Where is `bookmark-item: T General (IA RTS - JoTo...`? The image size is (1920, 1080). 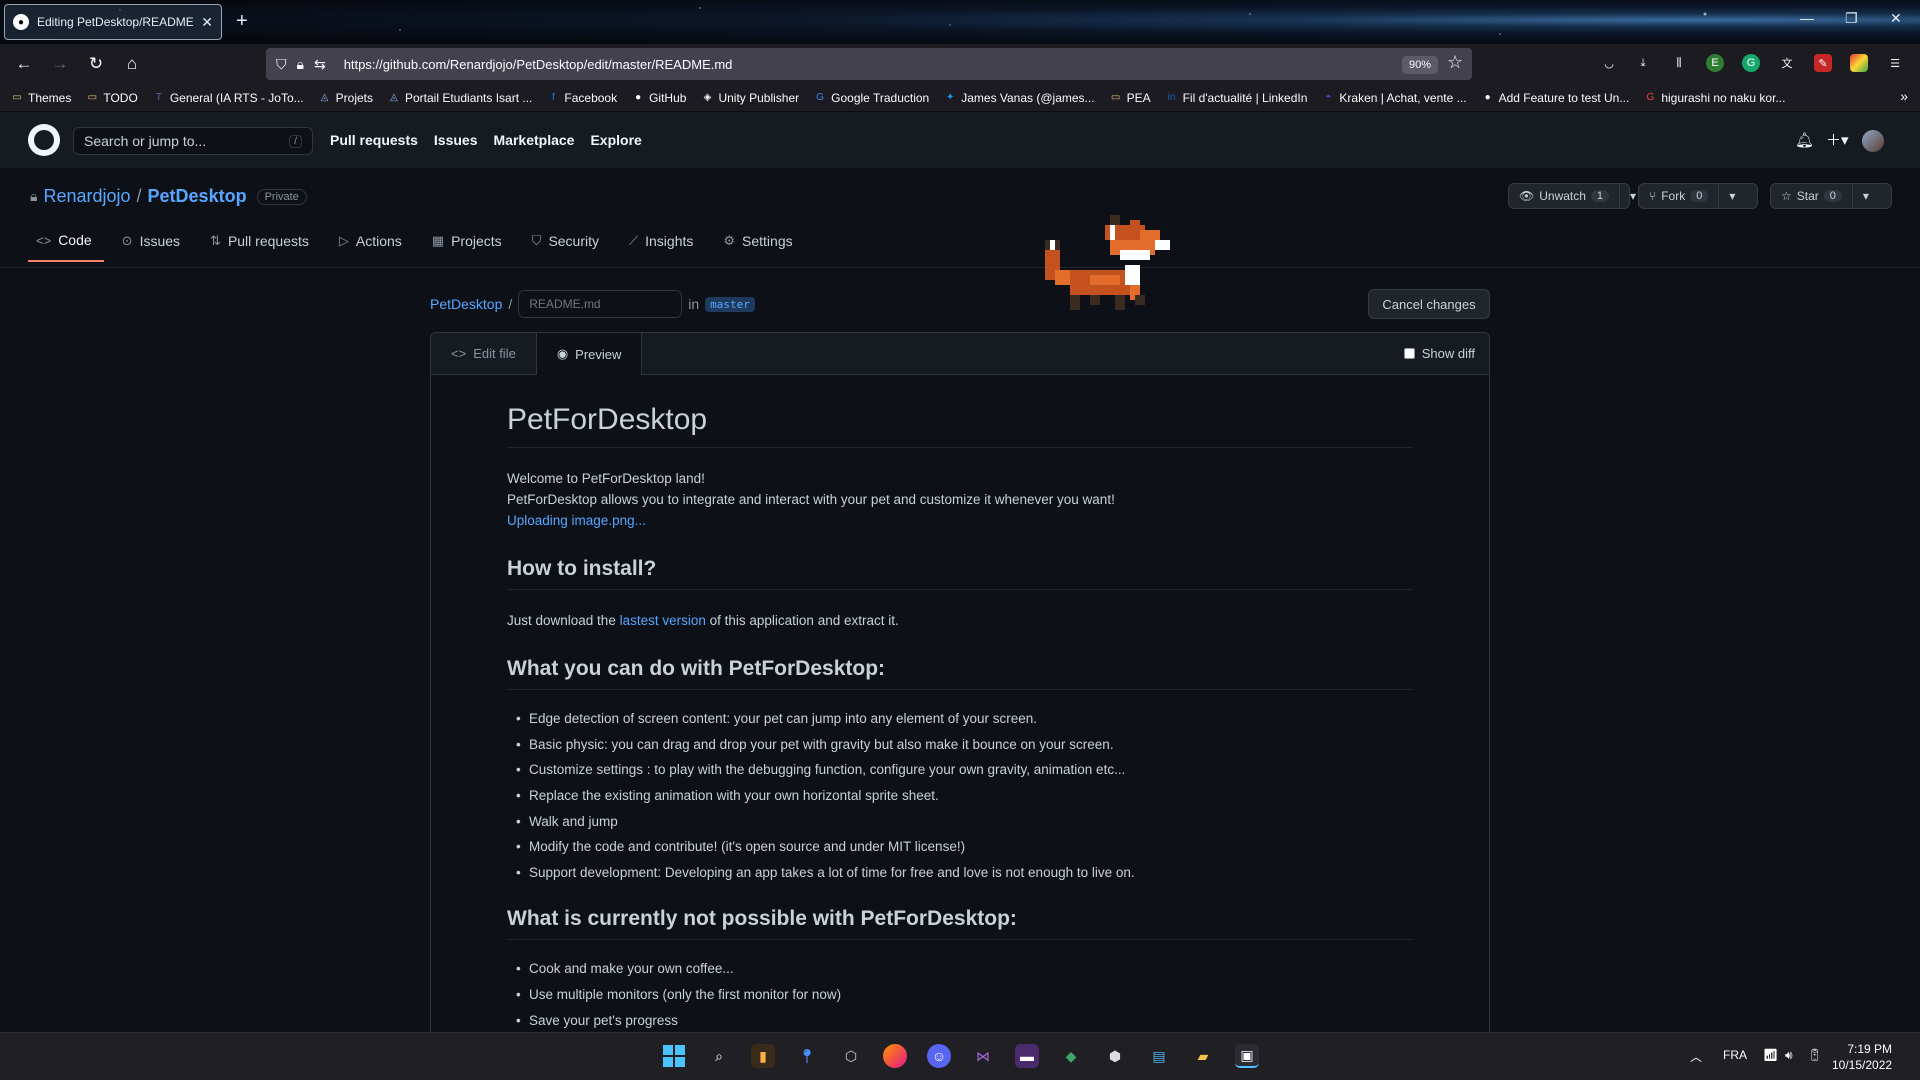 bookmark-item: T General (IA RTS - JoTo... is located at coordinates (228, 98).